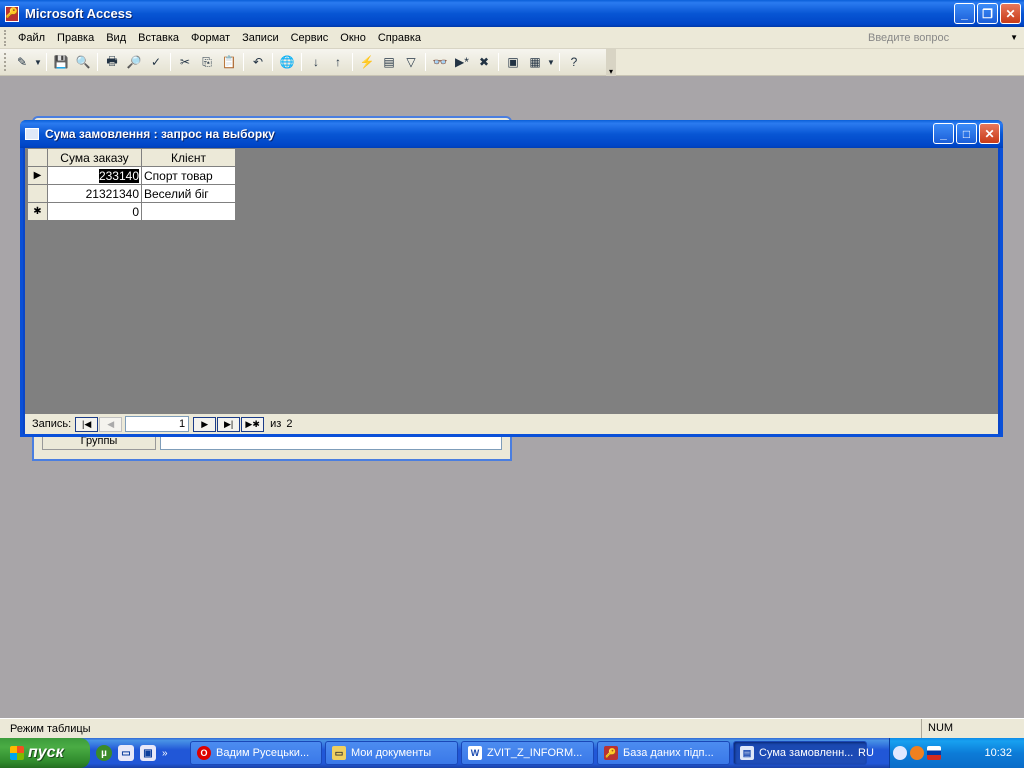  What do you see at coordinates (112, 62) in the screenshot?
I see `print-icon: 🖶` at bounding box center [112, 62].